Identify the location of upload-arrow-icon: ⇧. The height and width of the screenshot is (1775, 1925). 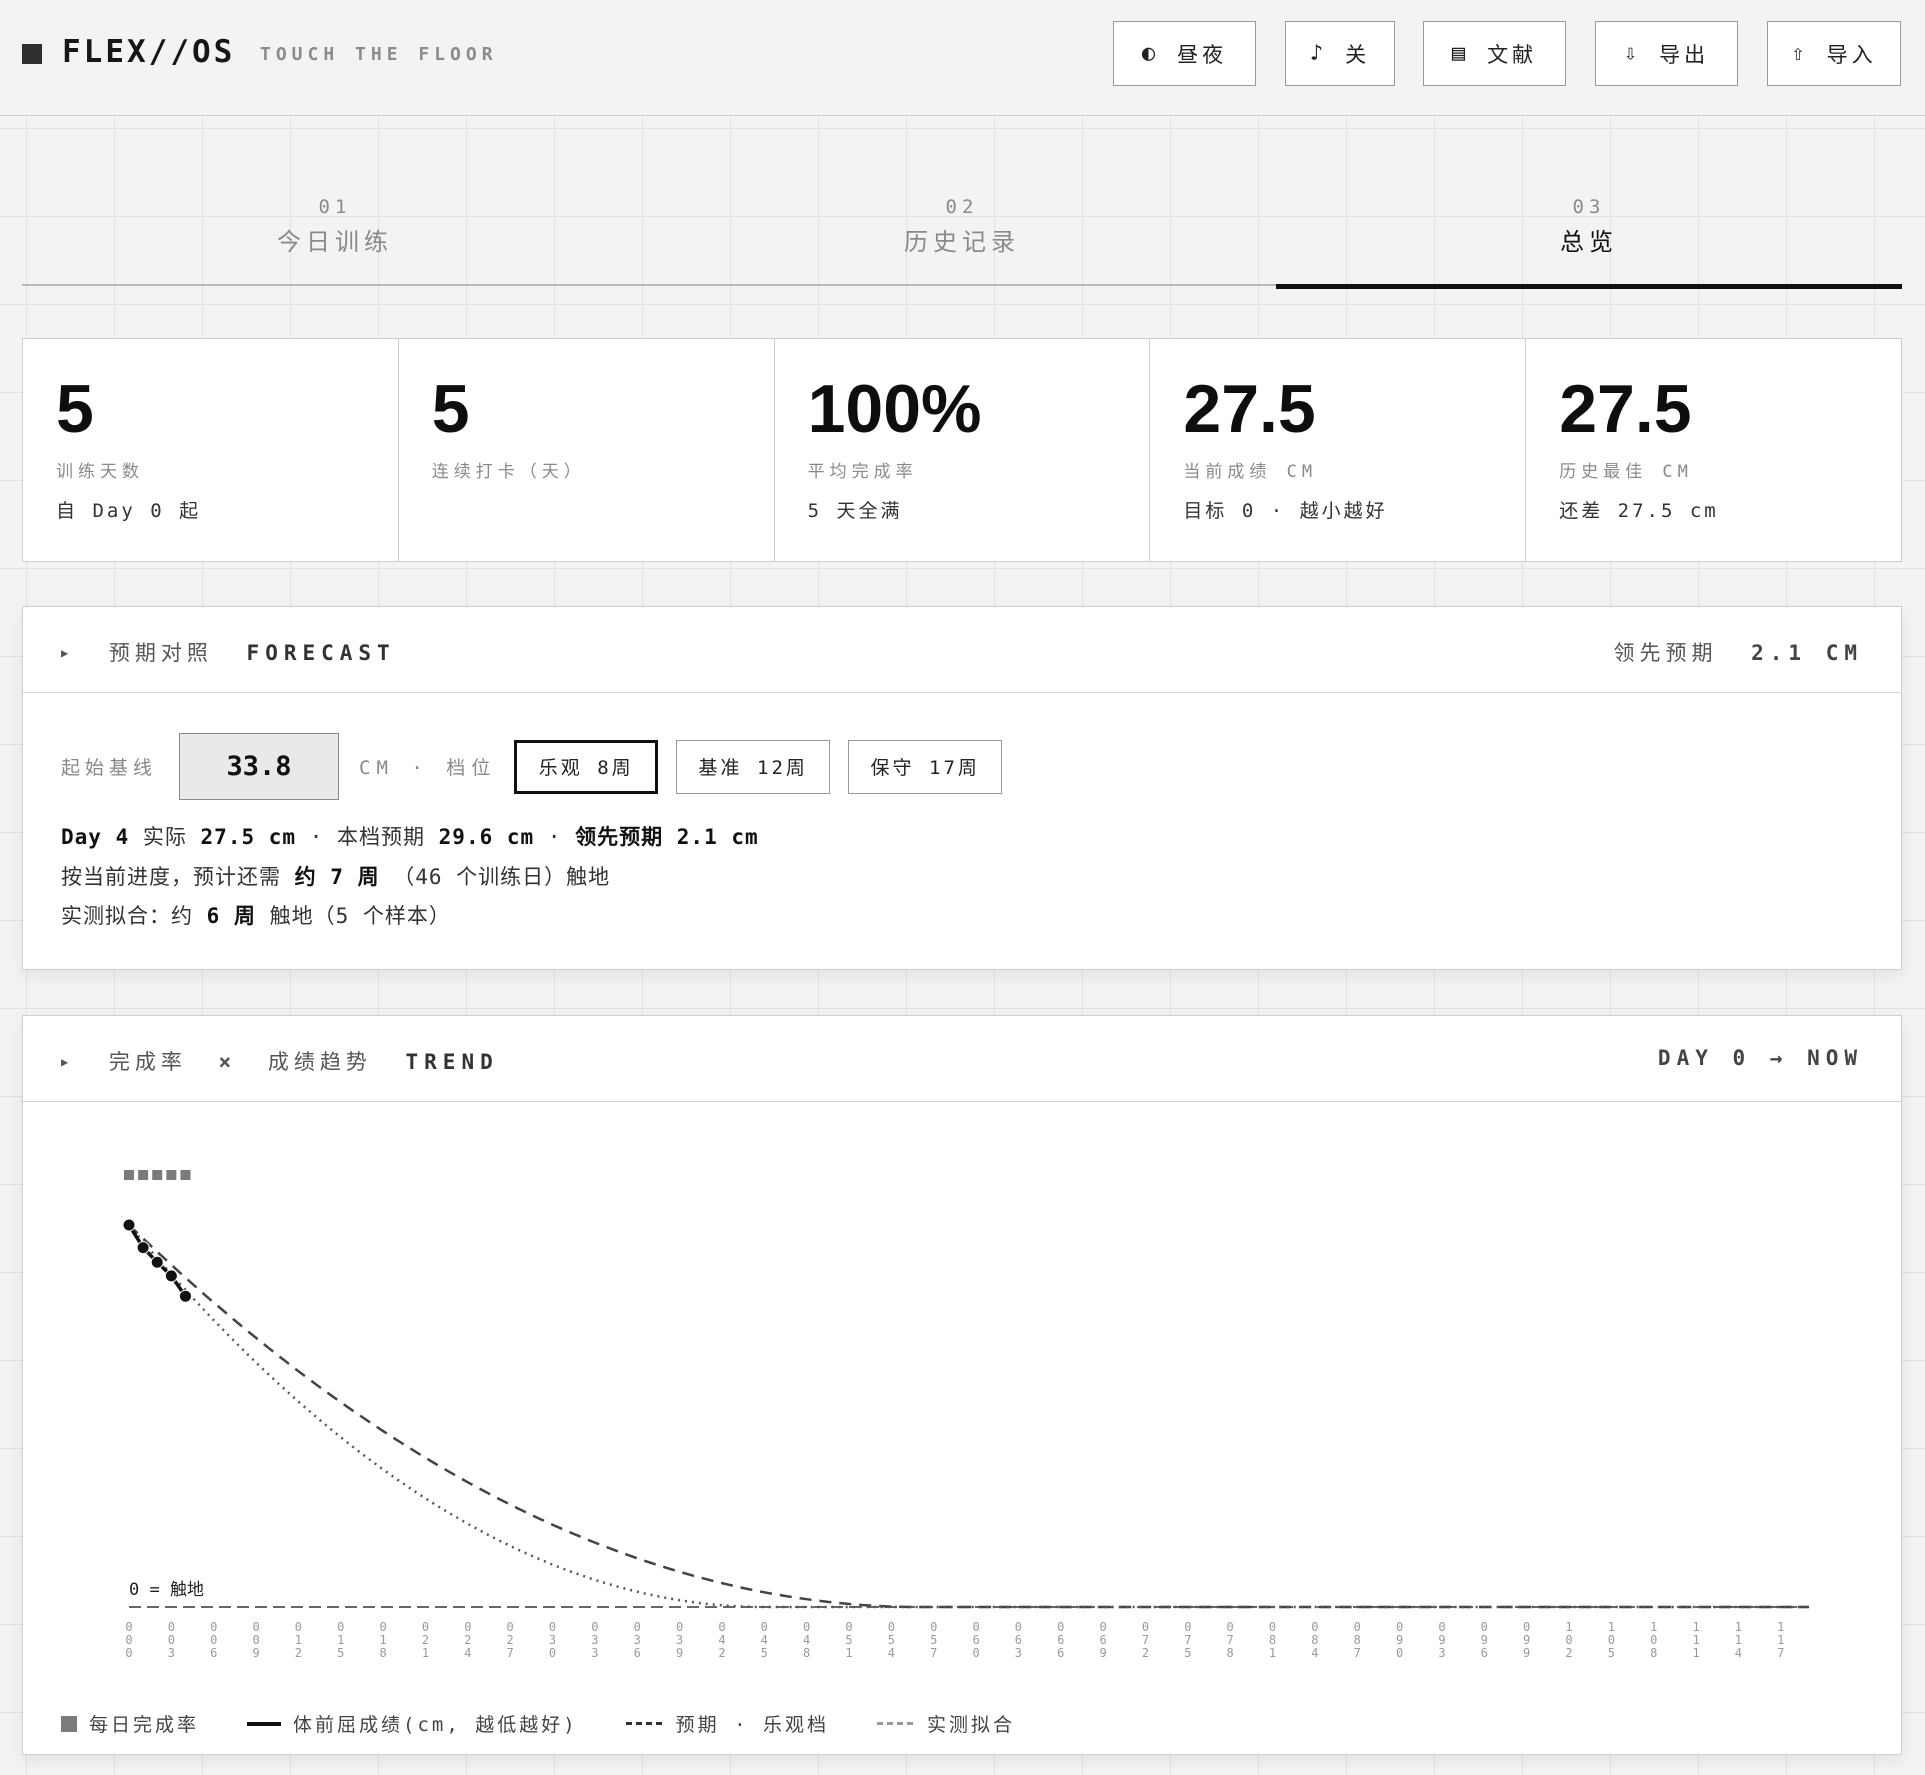
(1800, 53).